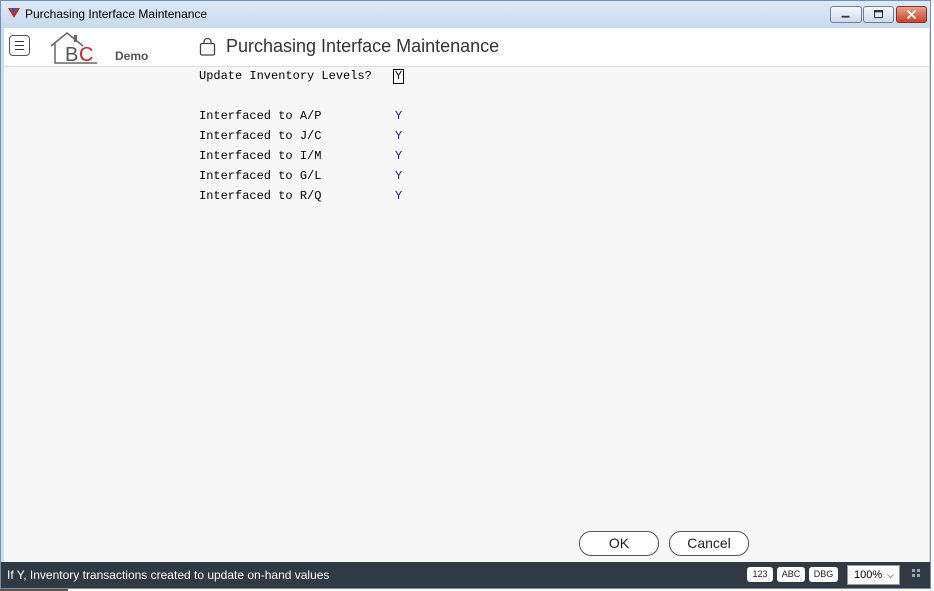 The image size is (934, 591). Describe the element at coordinates (465, 14) in the screenshot. I see `title-bar: Purchasing Interface Maintenance` at that location.